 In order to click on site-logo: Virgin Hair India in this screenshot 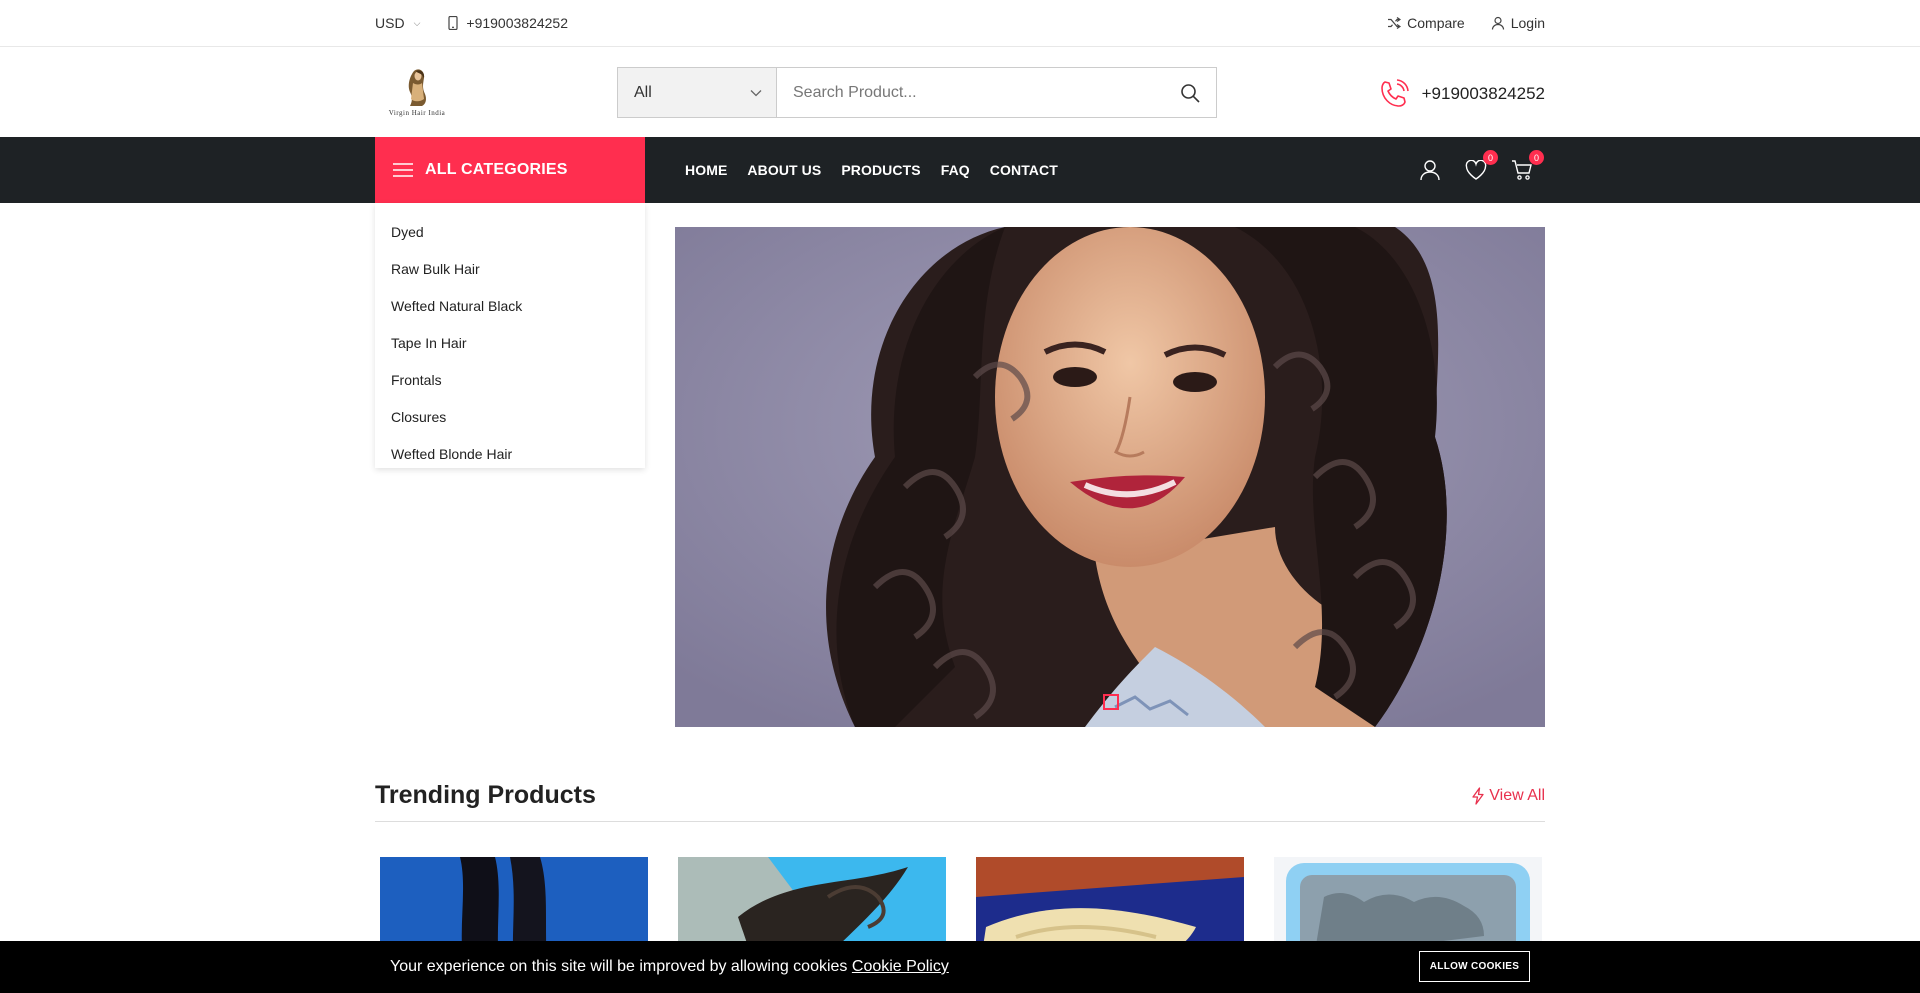, I will do `click(417, 92)`.